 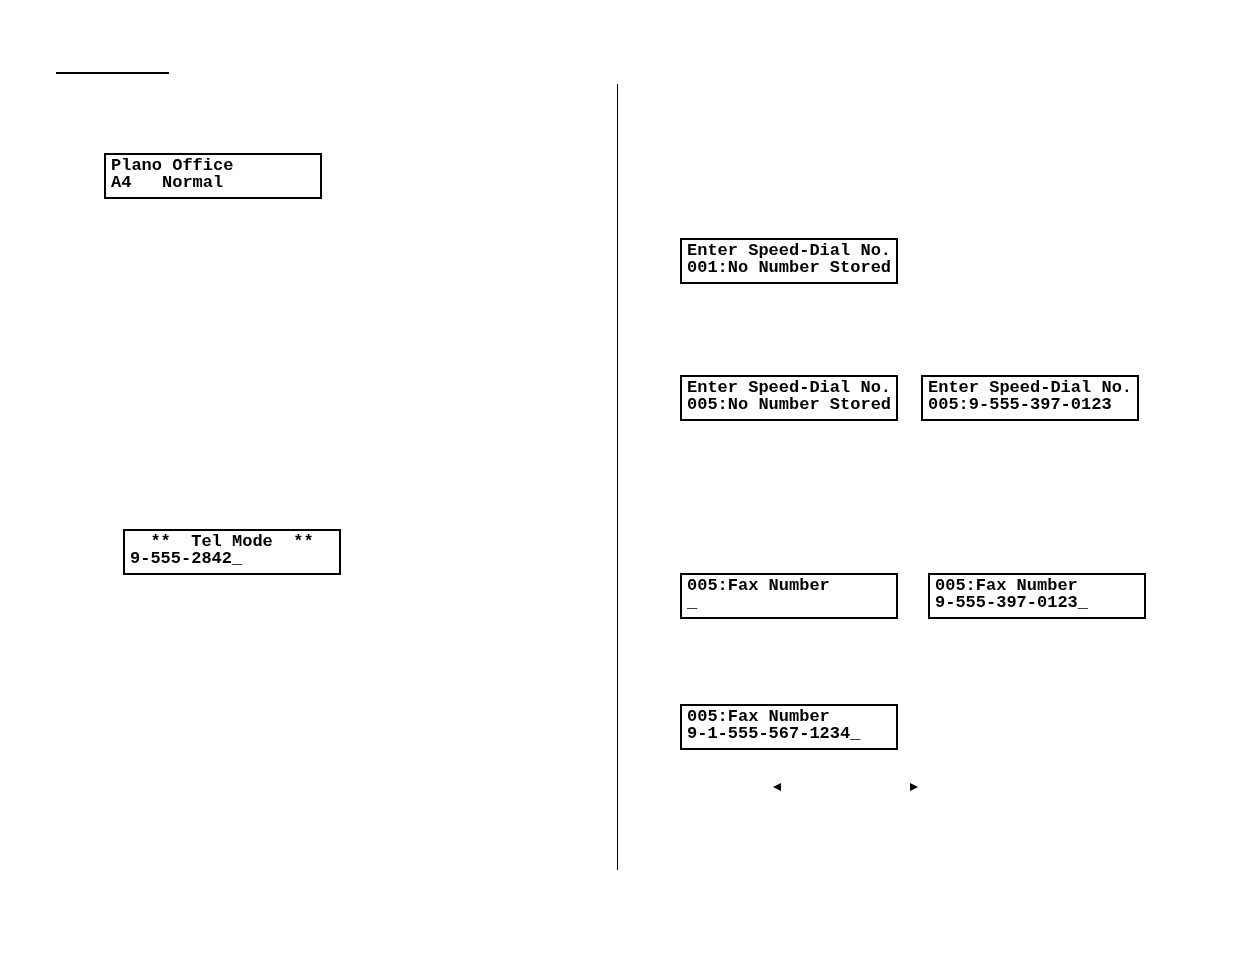 What do you see at coordinates (789, 404) in the screenshot?
I see `display-text: 005:No Number Stored` at bounding box center [789, 404].